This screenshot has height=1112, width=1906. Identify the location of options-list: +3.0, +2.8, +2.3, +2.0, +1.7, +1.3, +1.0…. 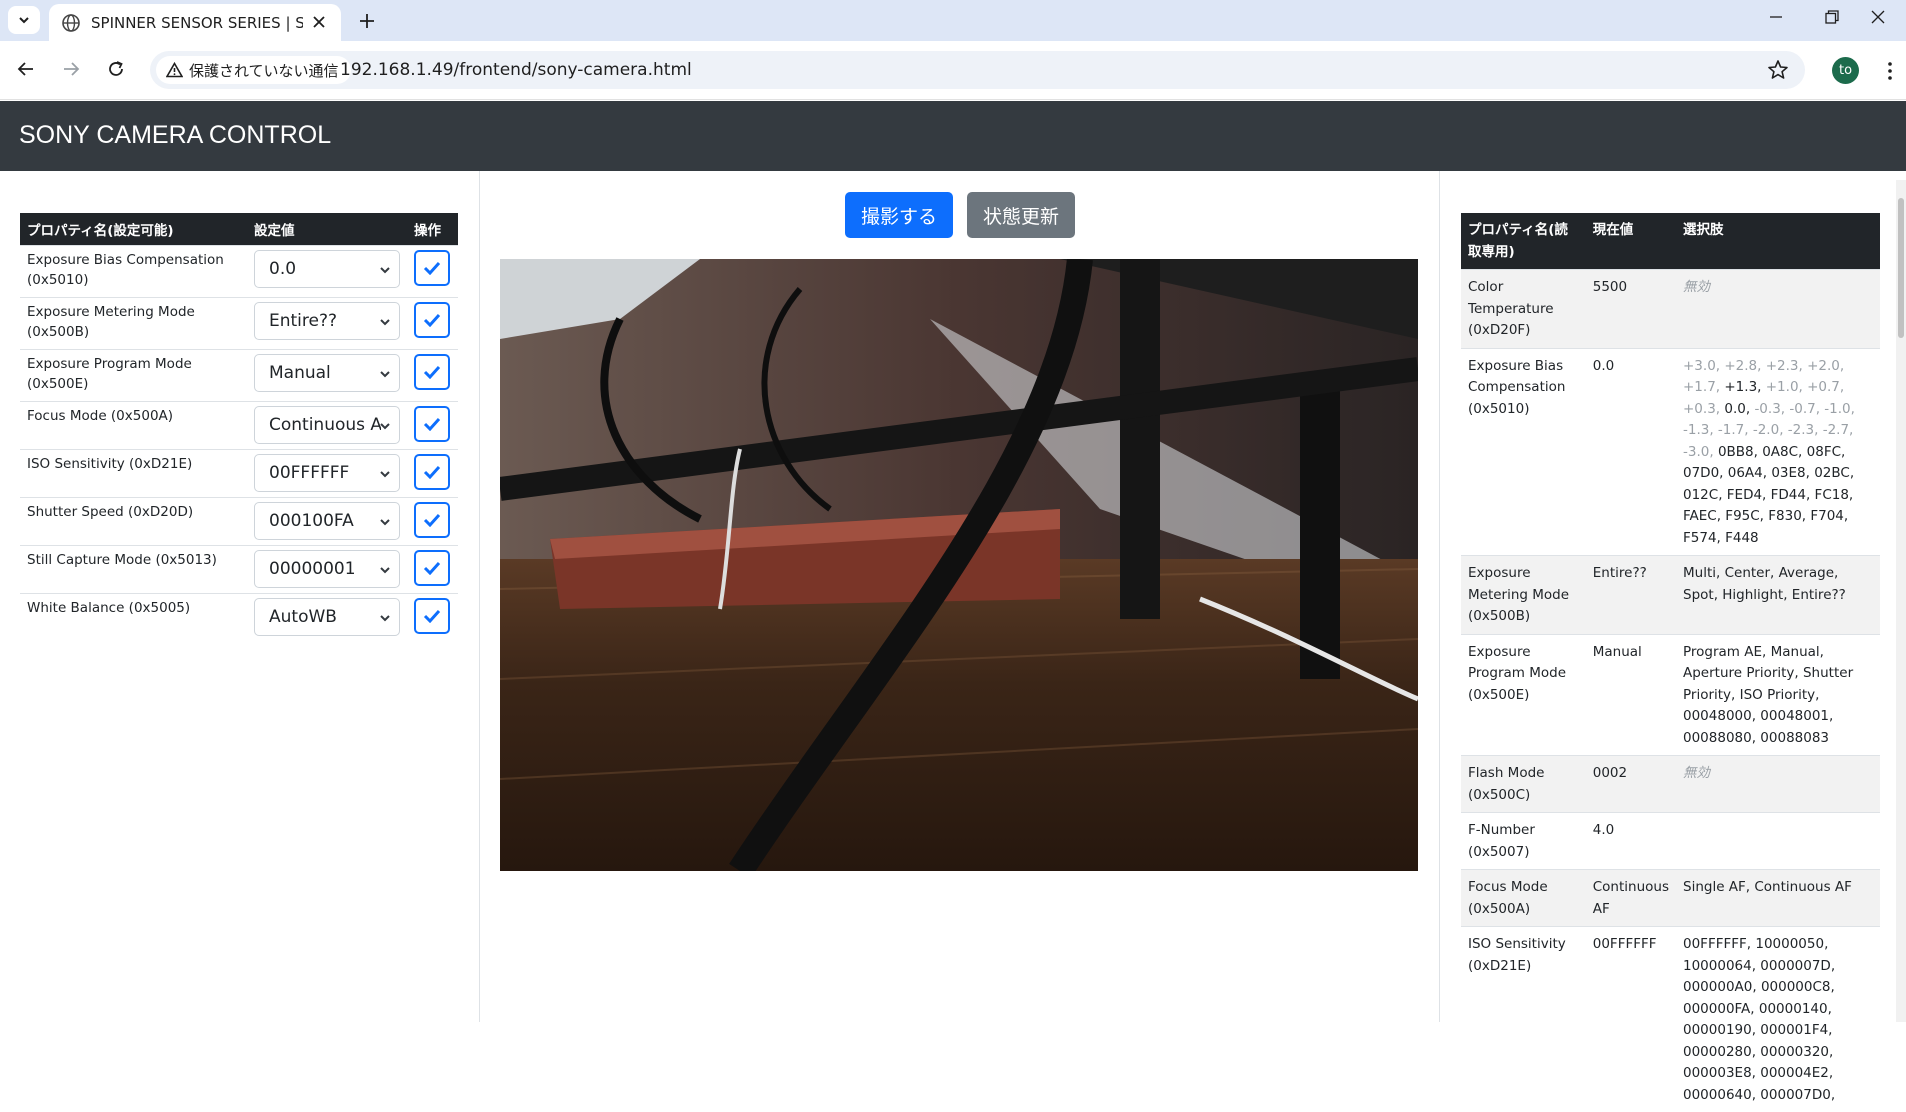
(1778, 452).